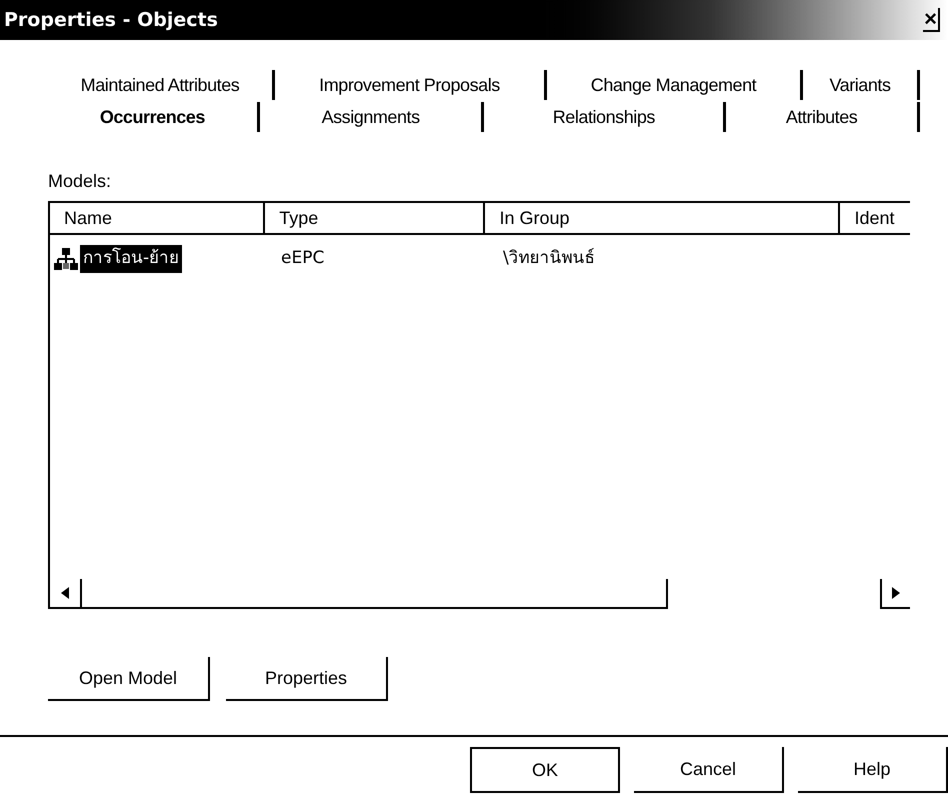 The image size is (948, 806). I want to click on models-label: Models:, so click(80, 181).